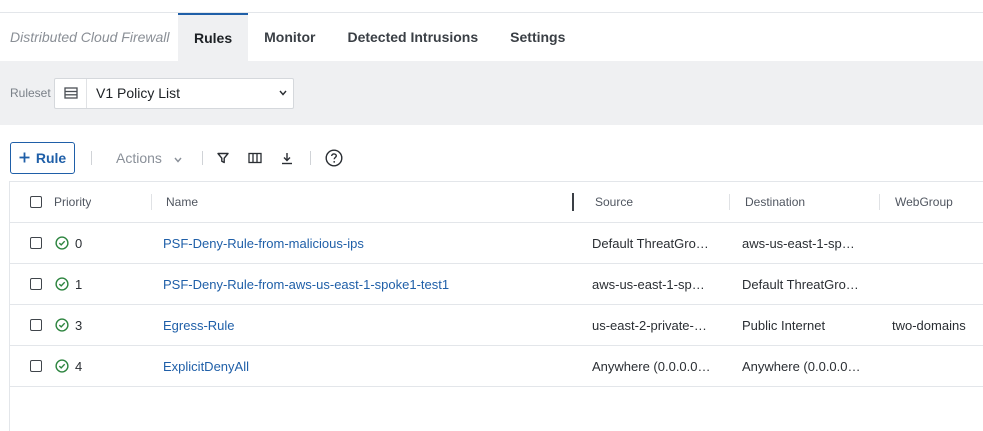 This screenshot has width=983, height=431. What do you see at coordinates (784, 325) in the screenshot?
I see `row-destination: Public Internet` at bounding box center [784, 325].